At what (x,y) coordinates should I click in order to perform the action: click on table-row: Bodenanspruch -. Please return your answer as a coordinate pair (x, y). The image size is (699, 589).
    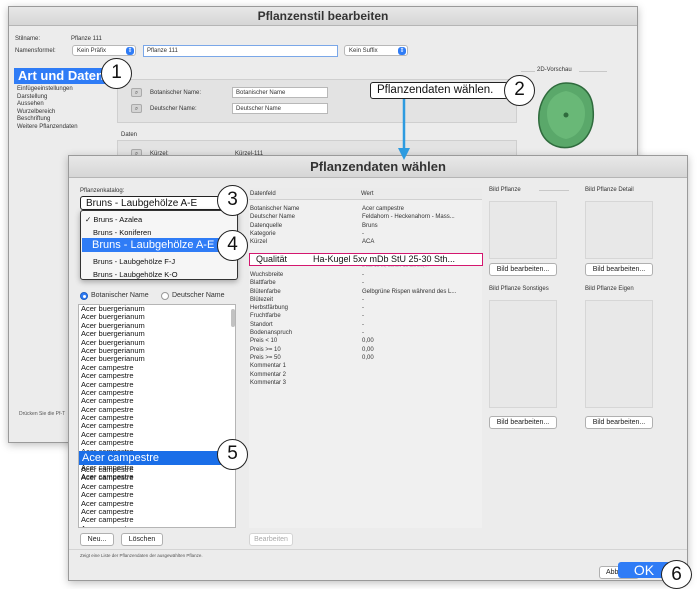
    Looking at the image, I should click on (365, 333).